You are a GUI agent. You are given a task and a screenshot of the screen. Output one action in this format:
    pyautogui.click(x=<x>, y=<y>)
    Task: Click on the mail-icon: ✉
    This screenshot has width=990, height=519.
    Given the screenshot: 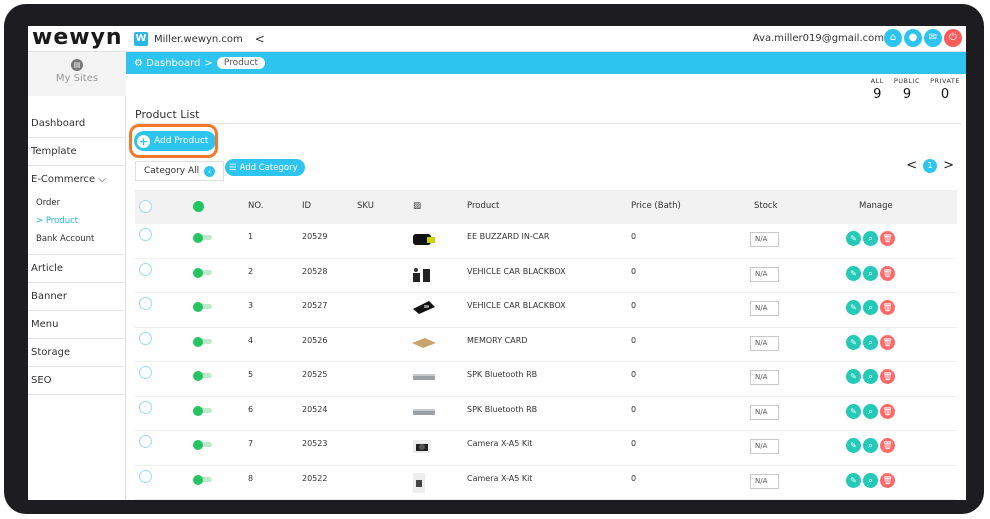 What is the action you would take?
    pyautogui.click(x=933, y=38)
    